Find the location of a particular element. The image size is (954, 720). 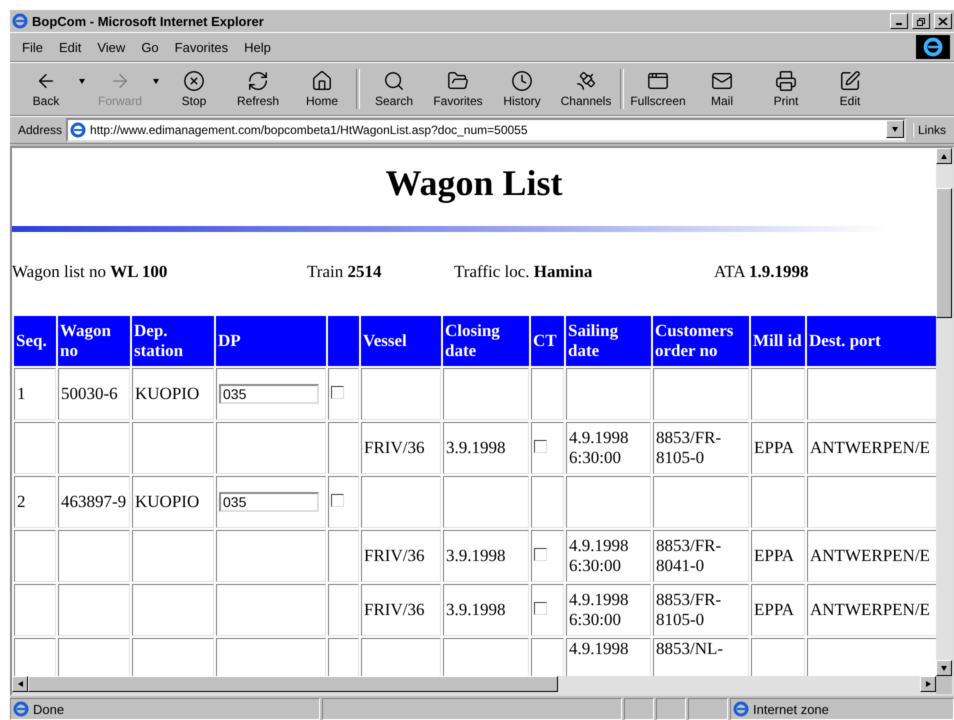

menu-item: View is located at coordinates (111, 47).